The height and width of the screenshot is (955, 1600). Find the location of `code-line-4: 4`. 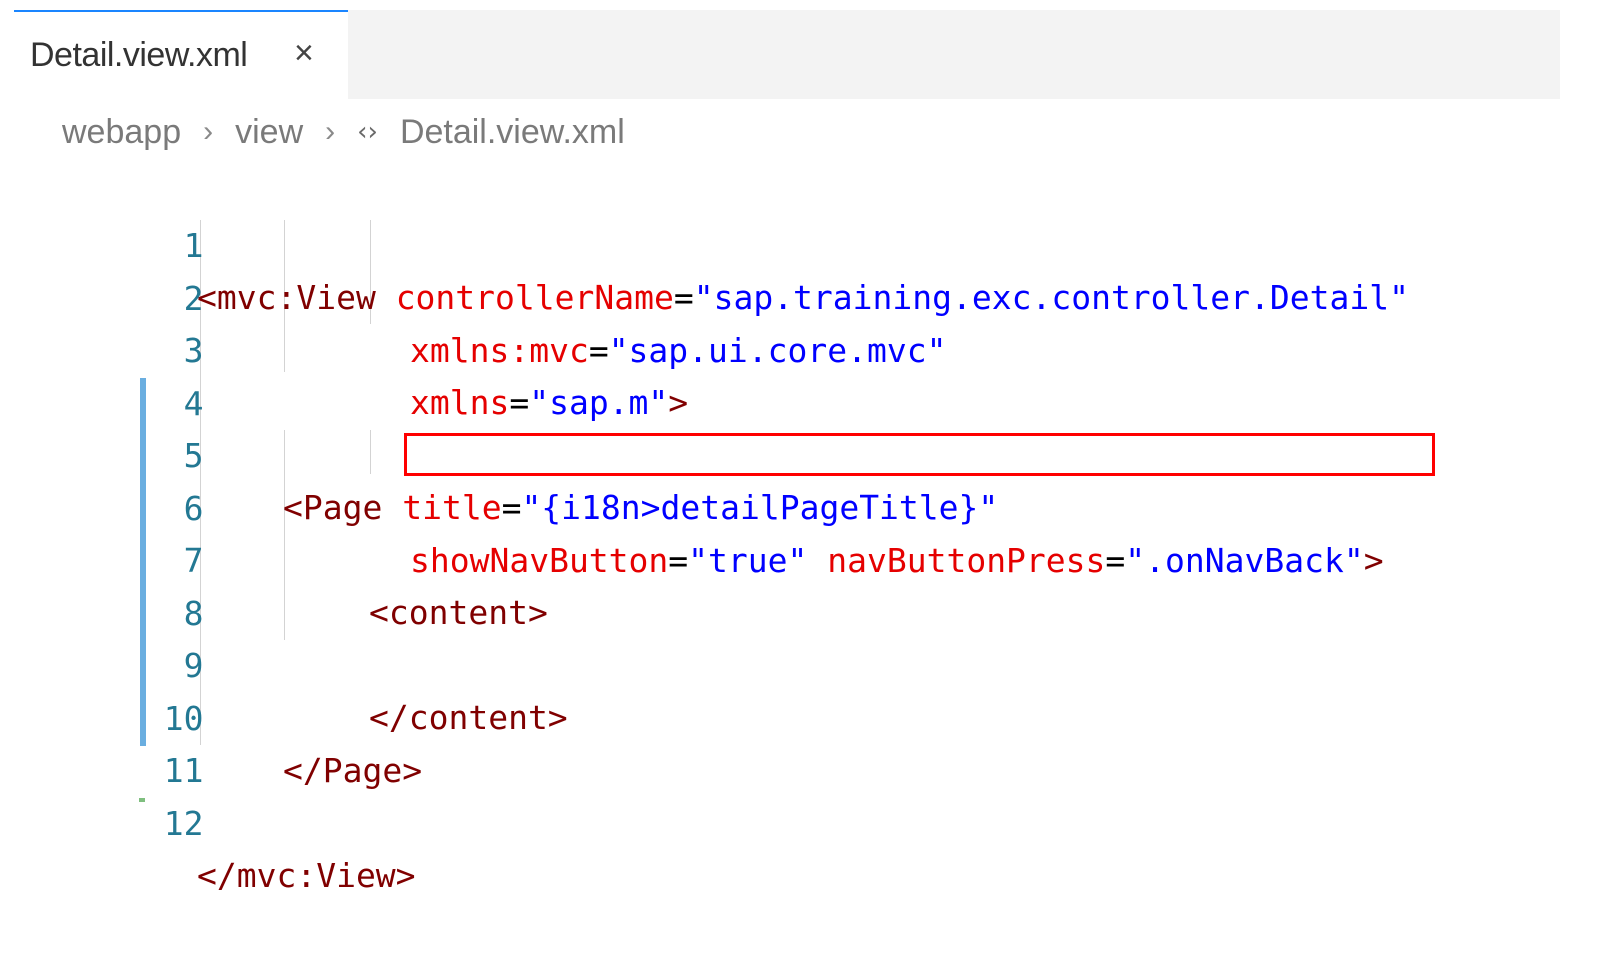

code-line-4: 4 is located at coordinates (800, 374).